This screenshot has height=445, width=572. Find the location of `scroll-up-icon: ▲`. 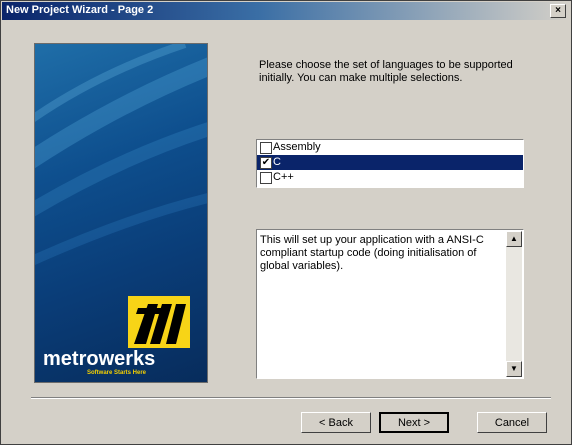

scroll-up-icon: ▲ is located at coordinates (514, 239).